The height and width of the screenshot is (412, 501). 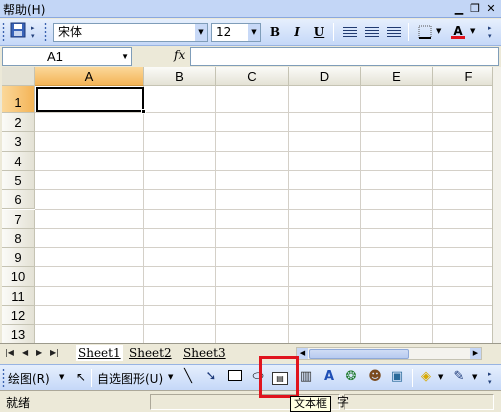 What do you see at coordinates (18, 161) in the screenshot?
I see `row-header: 4` at bounding box center [18, 161].